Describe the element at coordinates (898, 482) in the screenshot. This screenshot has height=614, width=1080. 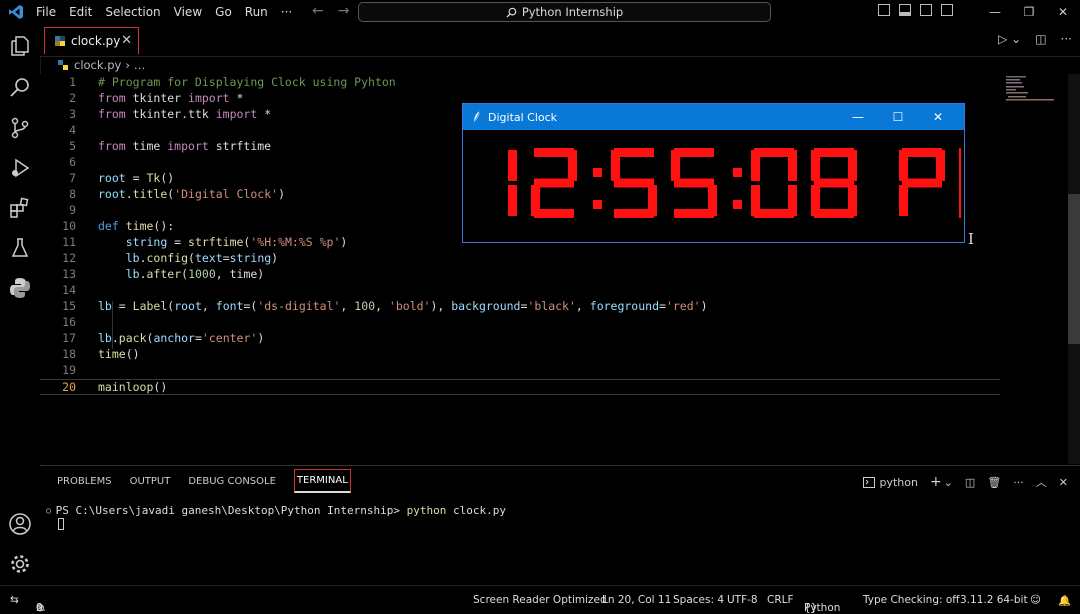
I see `terminal-shell-name: python` at that location.